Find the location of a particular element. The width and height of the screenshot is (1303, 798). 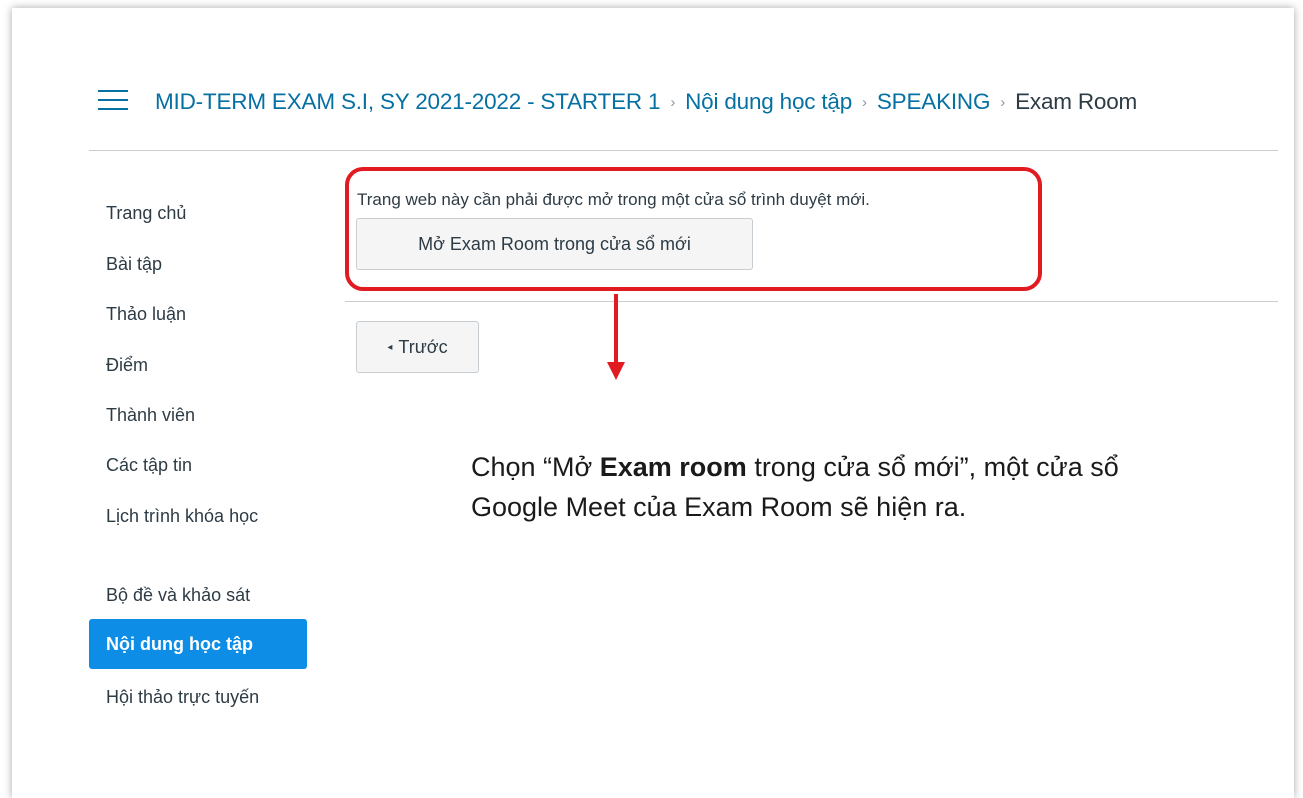

nav-assignments: Bài tập is located at coordinates (198, 264).